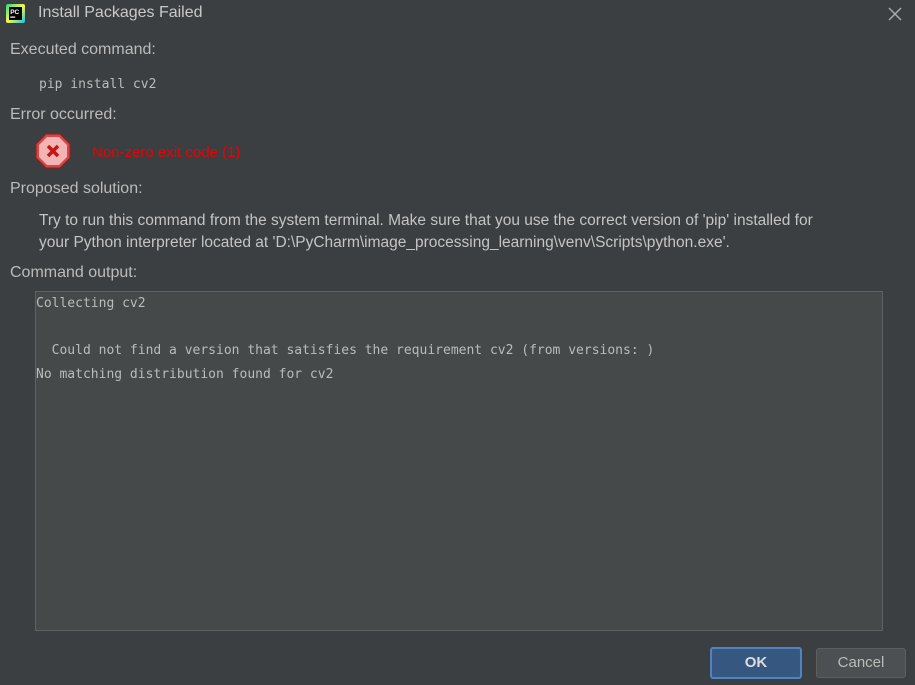 This screenshot has height=685, width=915. What do you see at coordinates (457, 14) in the screenshot?
I see `title-bar: PC Install Packages Failed` at bounding box center [457, 14].